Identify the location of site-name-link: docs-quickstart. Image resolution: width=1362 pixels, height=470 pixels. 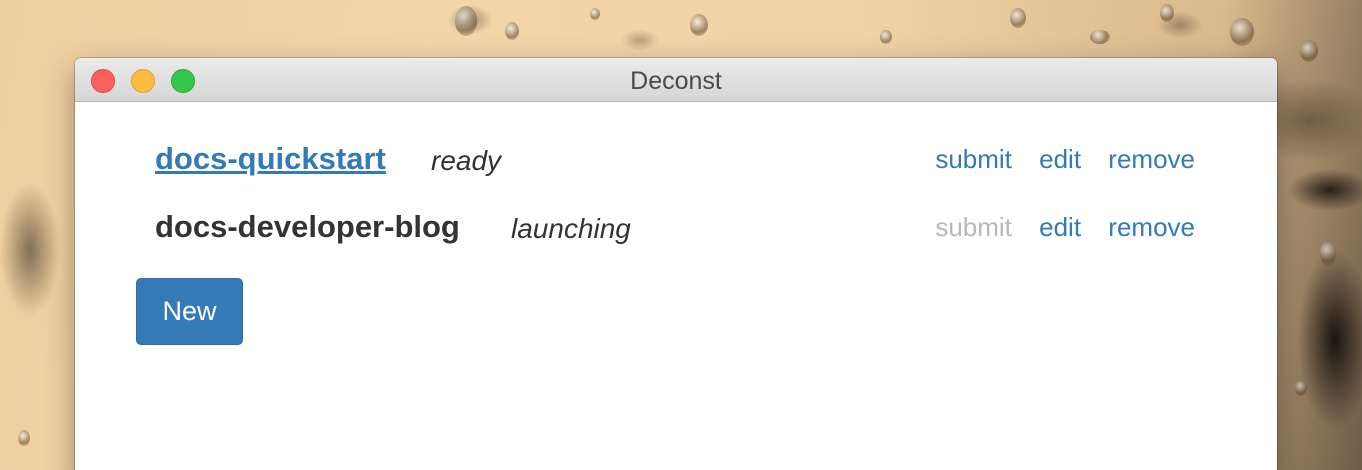
(270, 159).